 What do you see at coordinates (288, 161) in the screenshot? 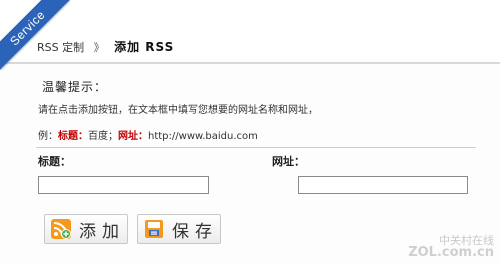
I see `url-label: 网址：` at bounding box center [288, 161].